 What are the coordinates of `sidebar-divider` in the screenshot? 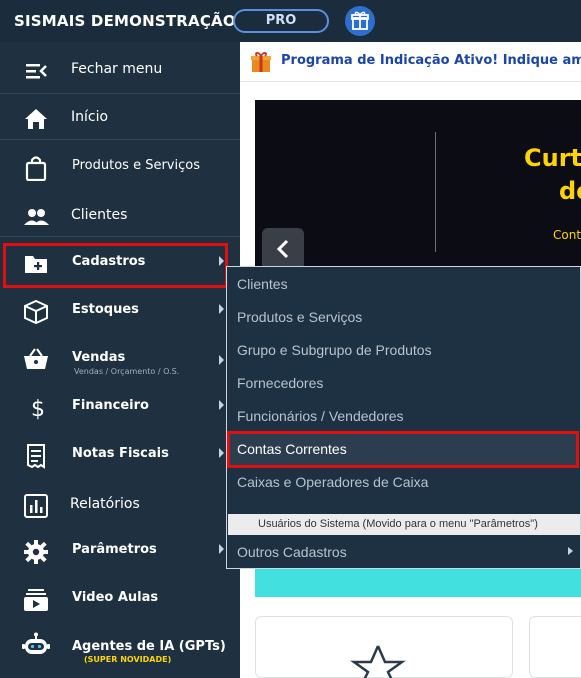 It's located at (120, 93).